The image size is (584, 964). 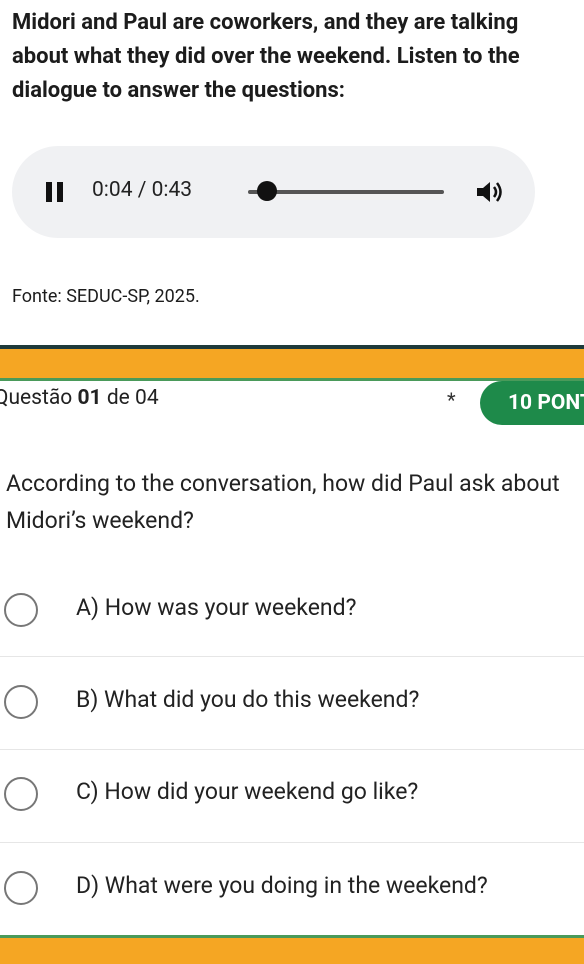 I want to click on required-asterisk: *, so click(x=451, y=400).